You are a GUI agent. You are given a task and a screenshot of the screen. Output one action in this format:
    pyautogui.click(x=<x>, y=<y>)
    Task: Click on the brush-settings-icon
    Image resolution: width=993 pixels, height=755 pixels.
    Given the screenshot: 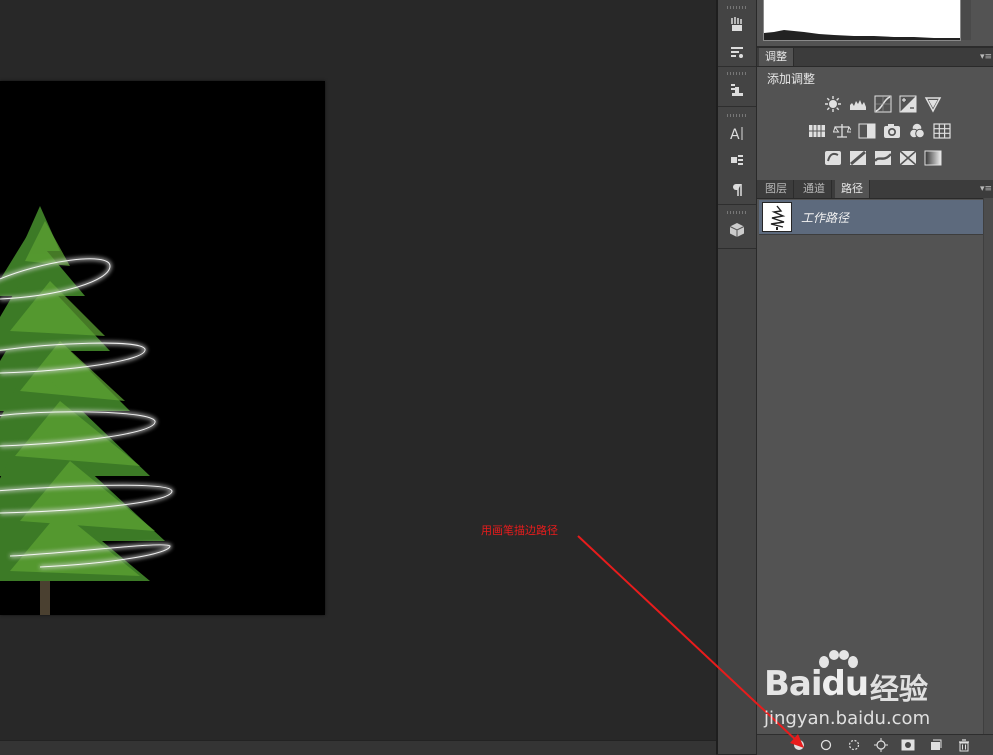 What is the action you would take?
    pyautogui.click(x=737, y=52)
    